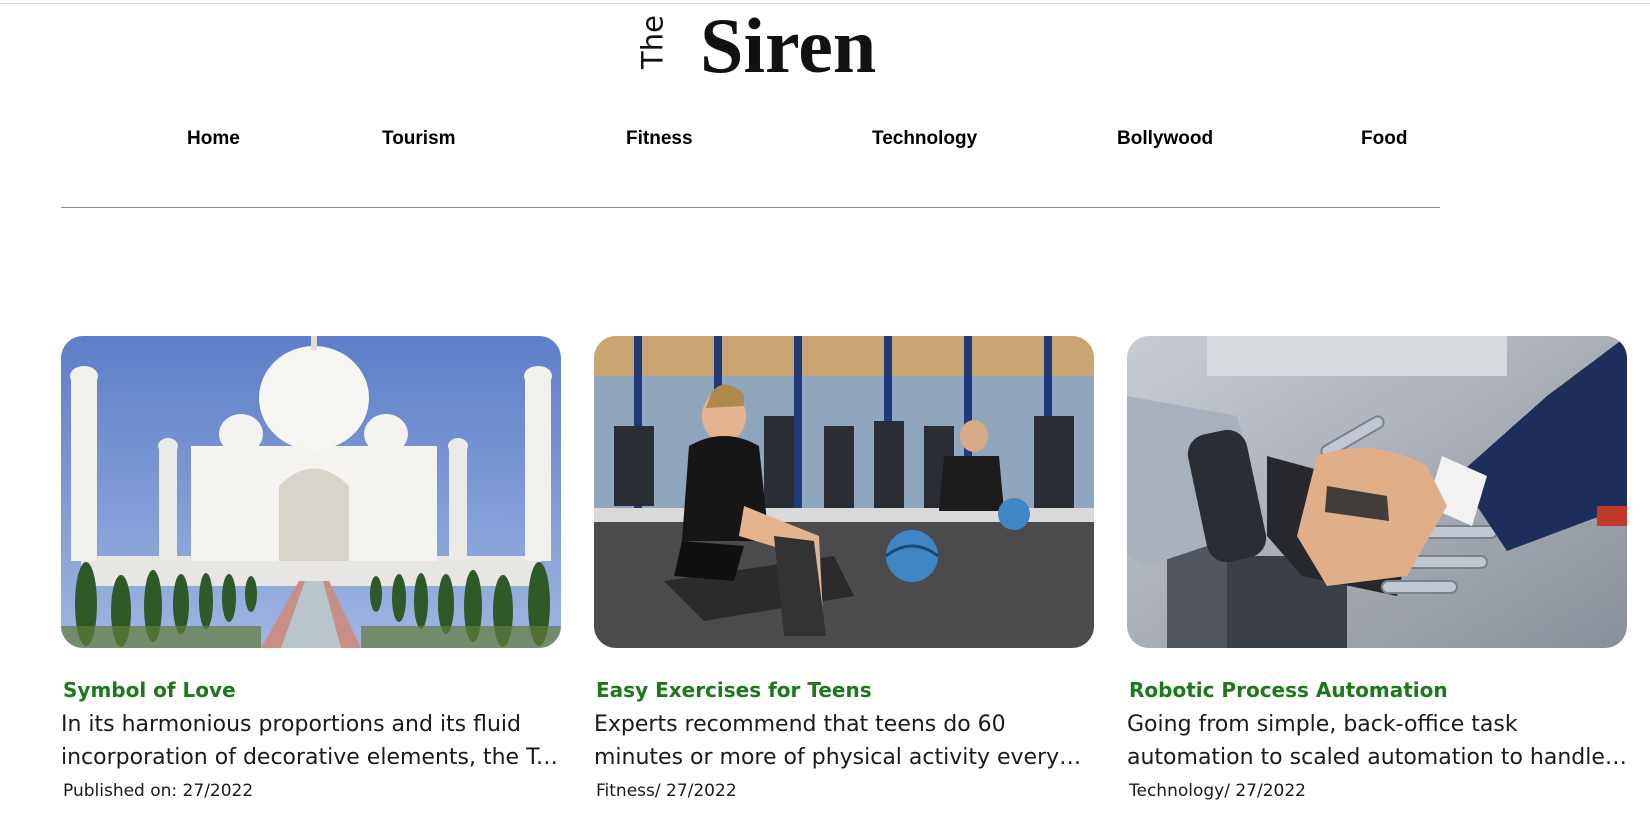 The width and height of the screenshot is (1650, 813). What do you see at coordinates (750, 207) in the screenshot?
I see `nav-divider` at bounding box center [750, 207].